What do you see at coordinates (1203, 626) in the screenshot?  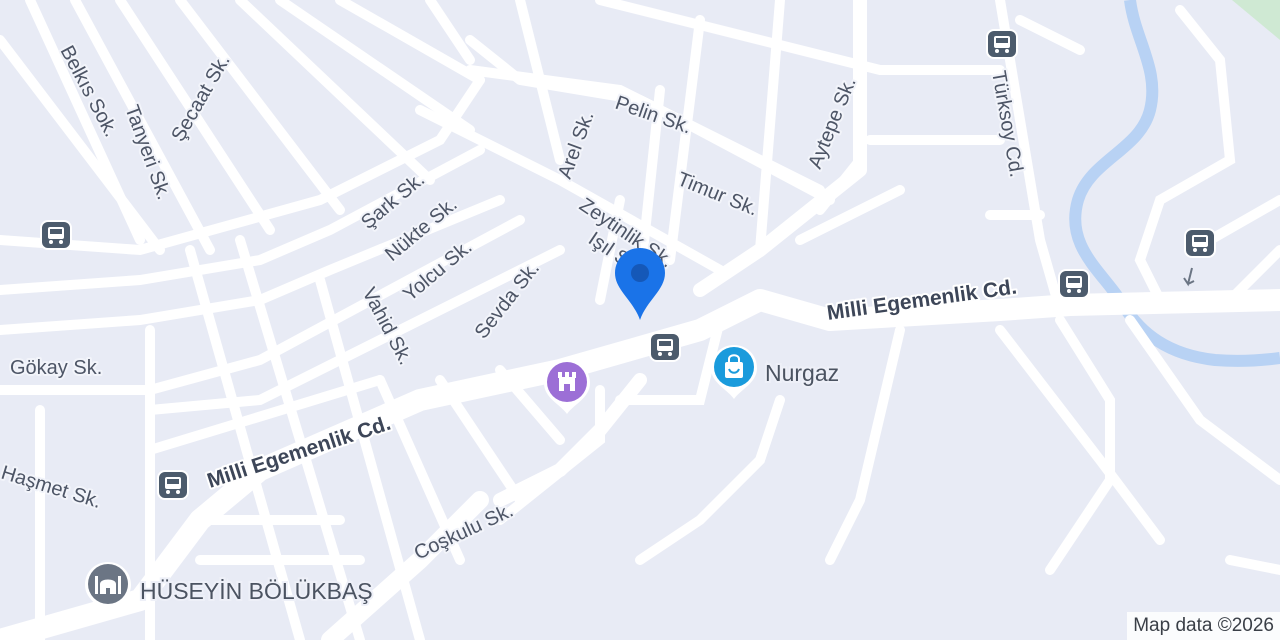 I see `map-attribution: Map data ©2026` at bounding box center [1203, 626].